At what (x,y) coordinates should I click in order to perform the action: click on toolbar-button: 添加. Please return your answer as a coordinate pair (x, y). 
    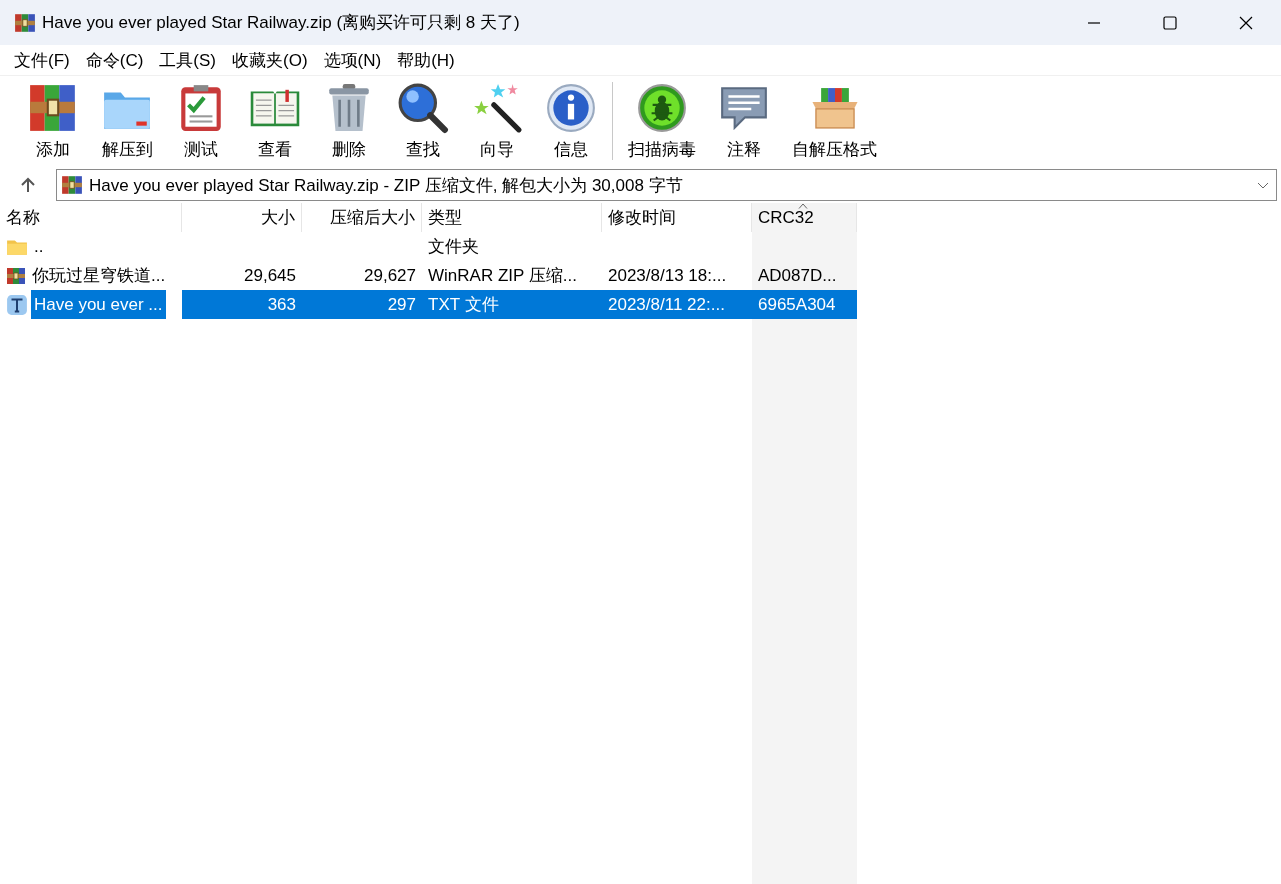
    Looking at the image, I should click on (53, 121).